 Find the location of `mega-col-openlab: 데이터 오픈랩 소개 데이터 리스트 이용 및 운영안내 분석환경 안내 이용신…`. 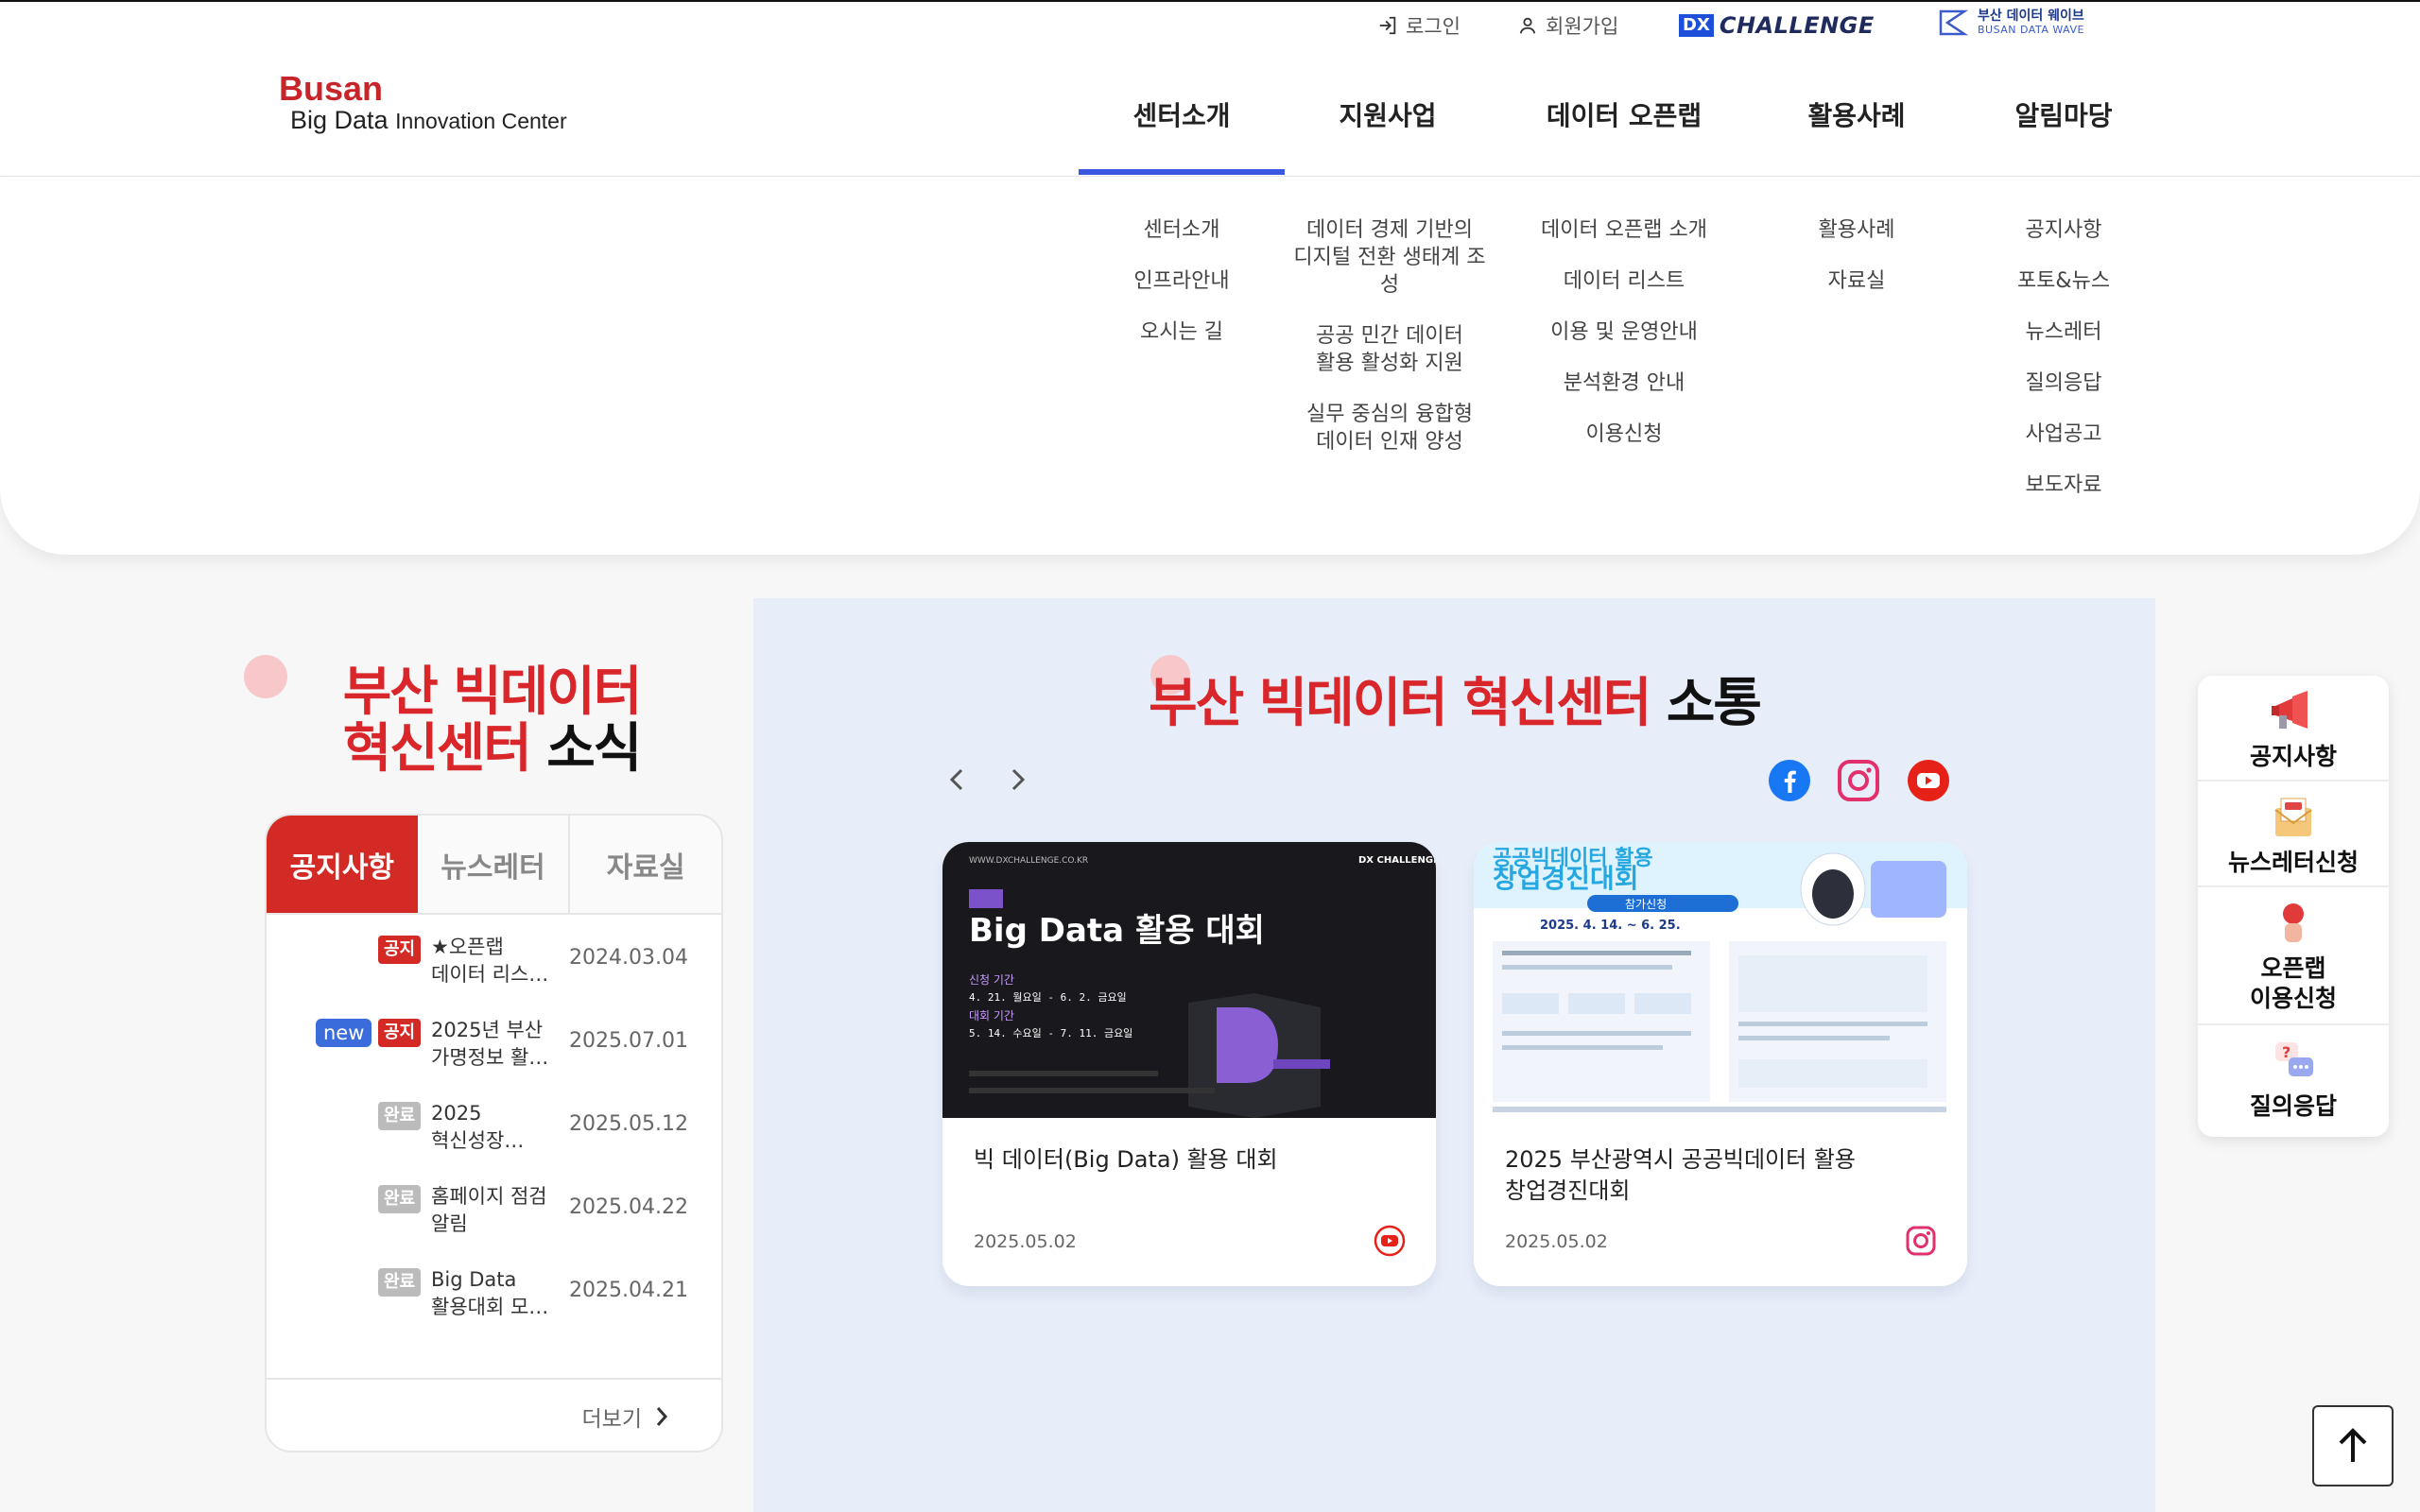

mega-col-openlab: 데이터 오픈랩 소개 데이터 리스트 이용 및 운영안내 분석환경 안내 이용신… is located at coordinates (1624, 344).